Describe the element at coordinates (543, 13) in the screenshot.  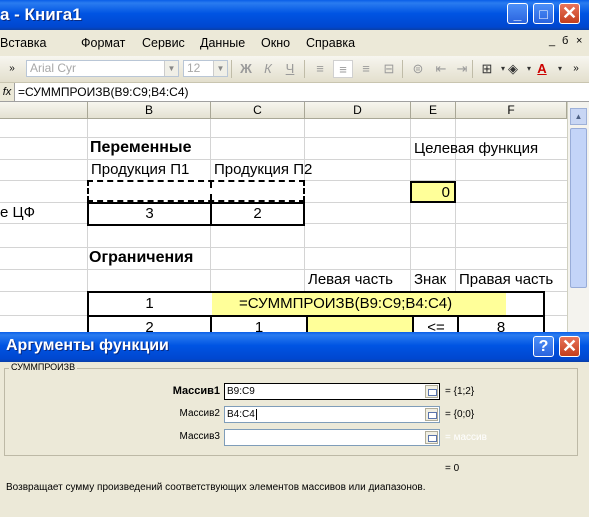
I see `maximize-button: □` at that location.